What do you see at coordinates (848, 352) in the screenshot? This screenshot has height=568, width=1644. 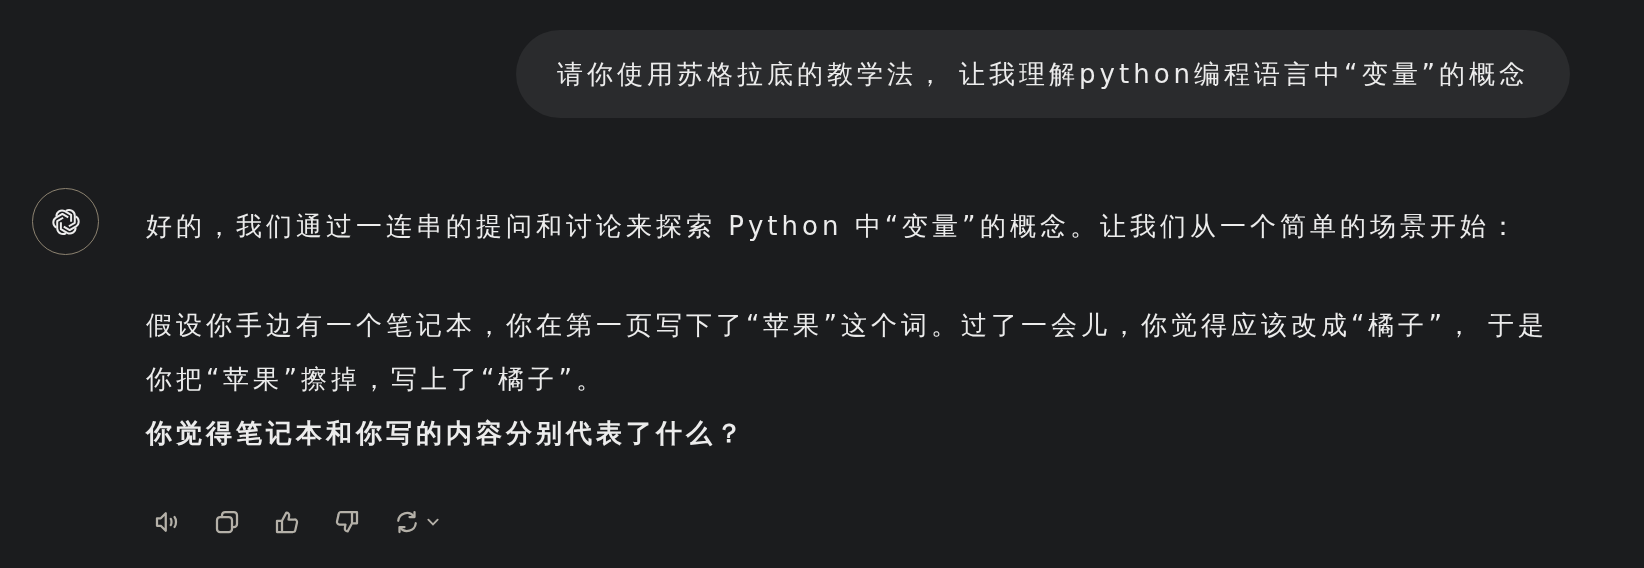 I see `message-text: 假设你手边有一个笔记本，你在第一页写下了“苹果”这个词。过了一会儿，你觉得应该改成“橘子”， 于是你把“苹果”擦掉，写上了“橘子”。` at bounding box center [848, 352].